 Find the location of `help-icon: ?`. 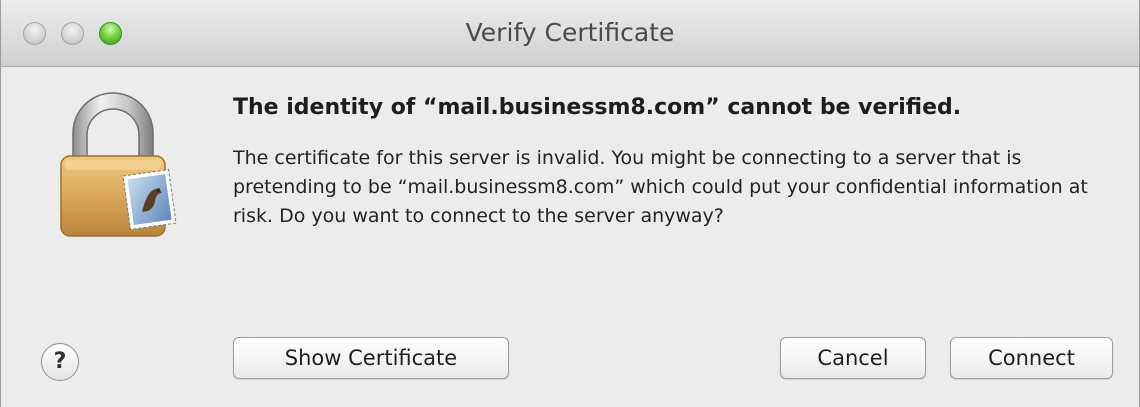

help-icon: ? is located at coordinates (60, 361).